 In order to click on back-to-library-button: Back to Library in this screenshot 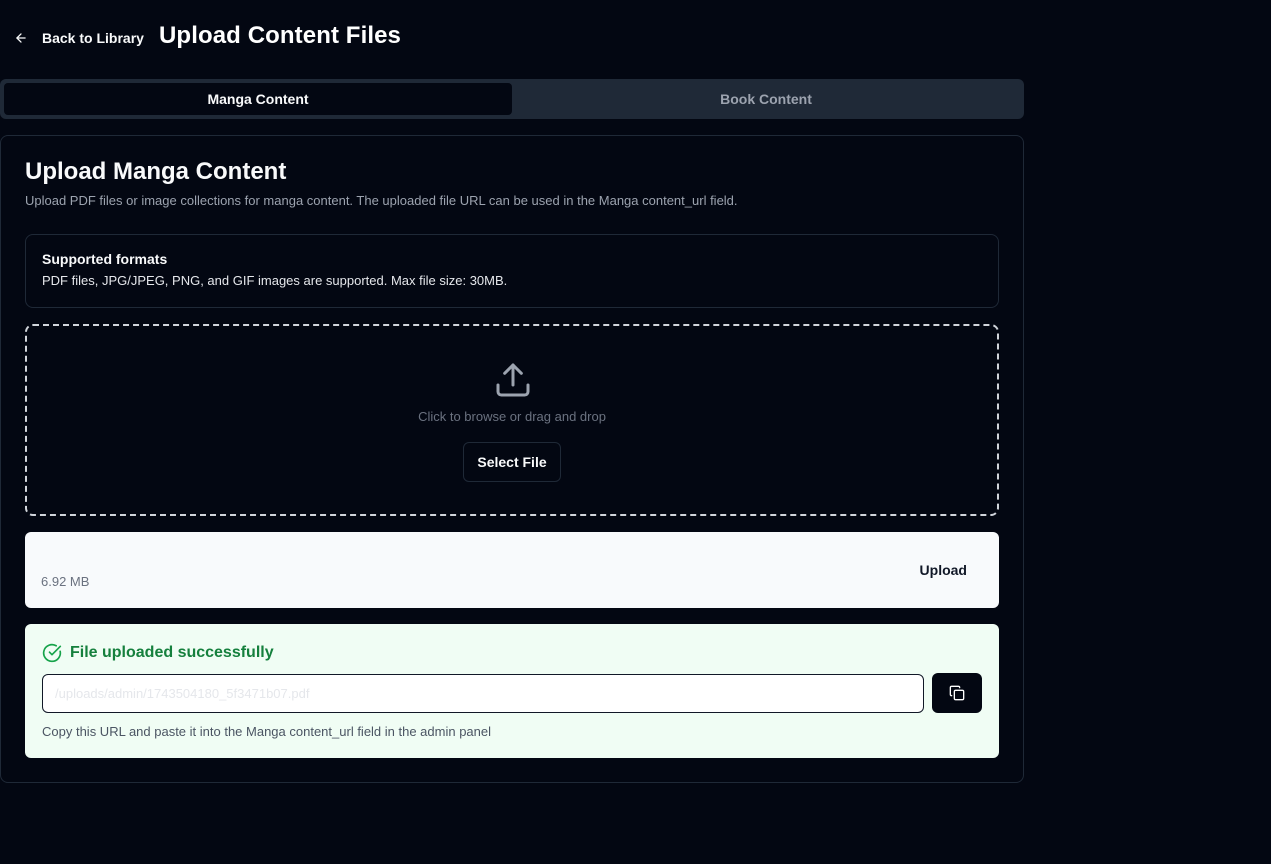, I will do `click(79, 38)`.